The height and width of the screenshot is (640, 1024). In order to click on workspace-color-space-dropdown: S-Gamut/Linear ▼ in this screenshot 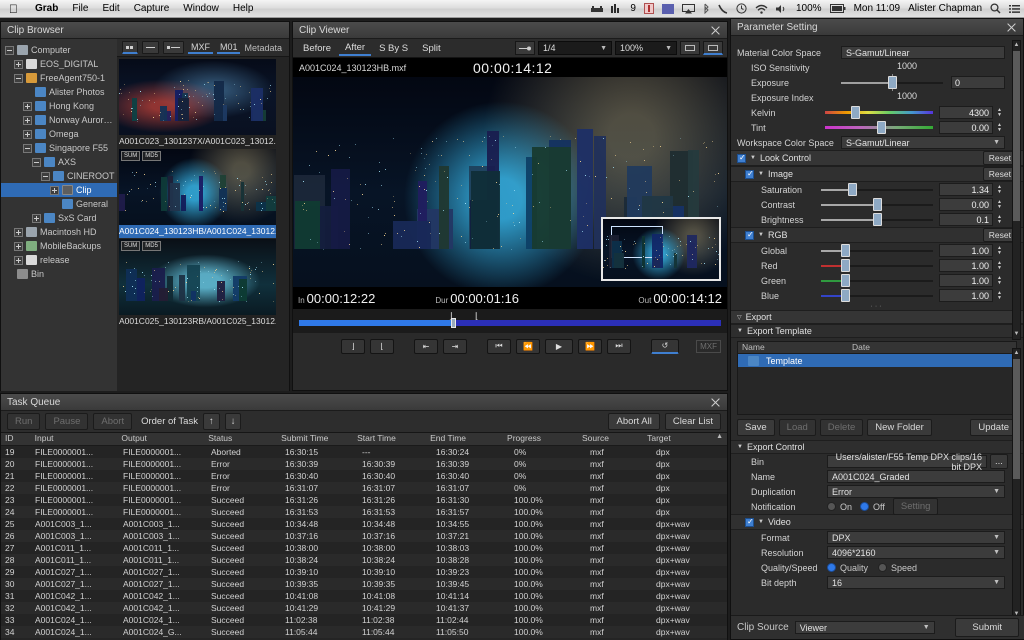, I will do `click(923, 142)`.